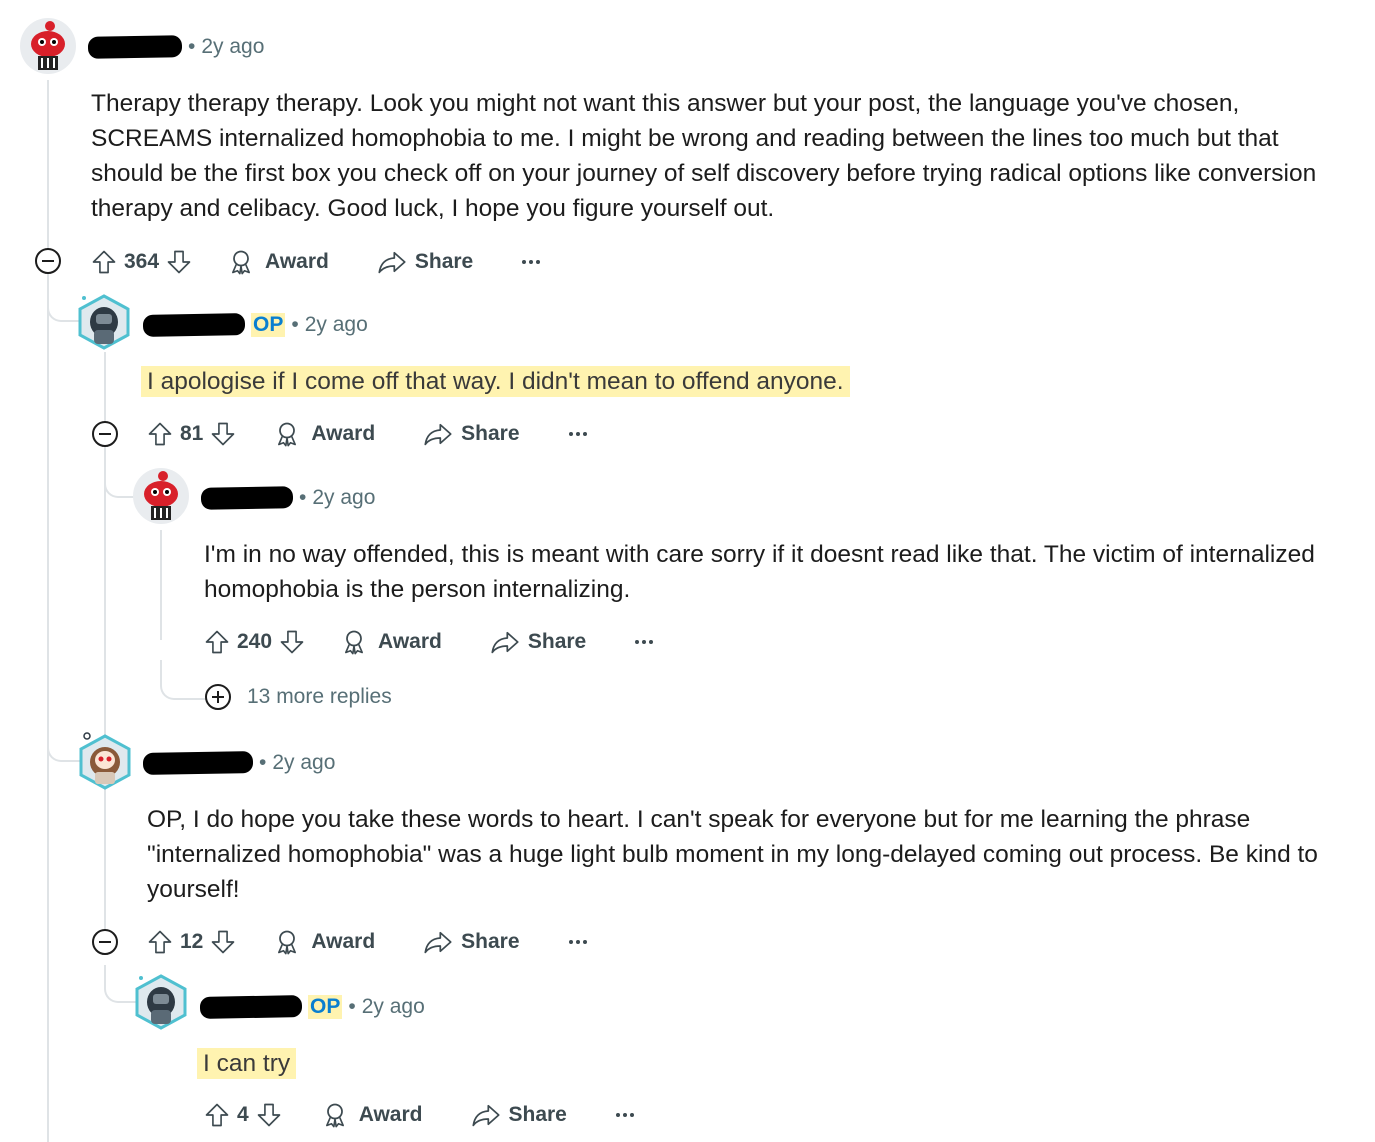 This screenshot has width=1375, height=1142. I want to click on comment-actions: 240 Award Share, so click(428, 642).